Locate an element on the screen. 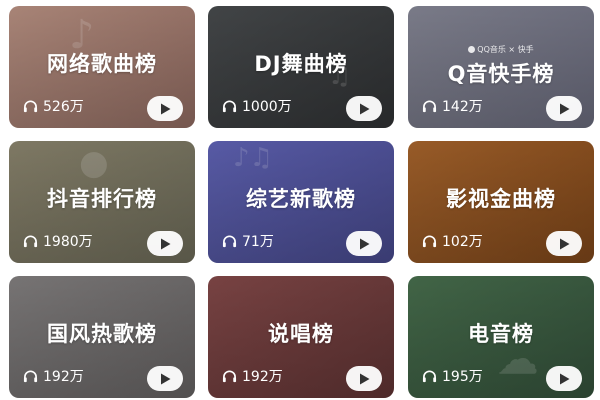 The height and width of the screenshot is (400, 600). card-title: 说唱榜 is located at coordinates (301, 334).